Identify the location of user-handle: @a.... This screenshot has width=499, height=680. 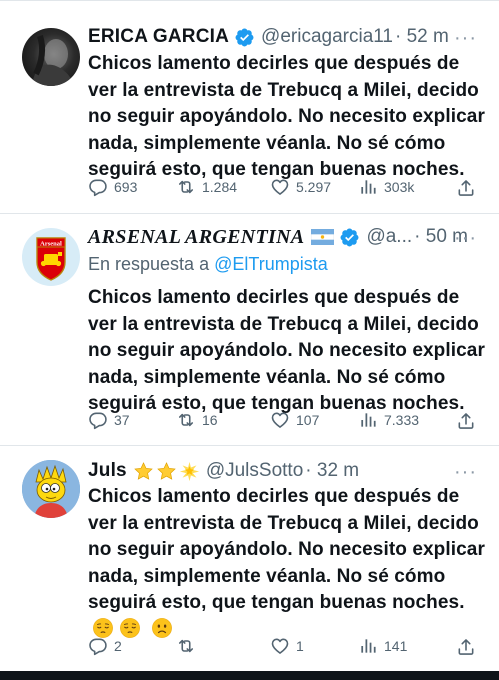
(389, 237).